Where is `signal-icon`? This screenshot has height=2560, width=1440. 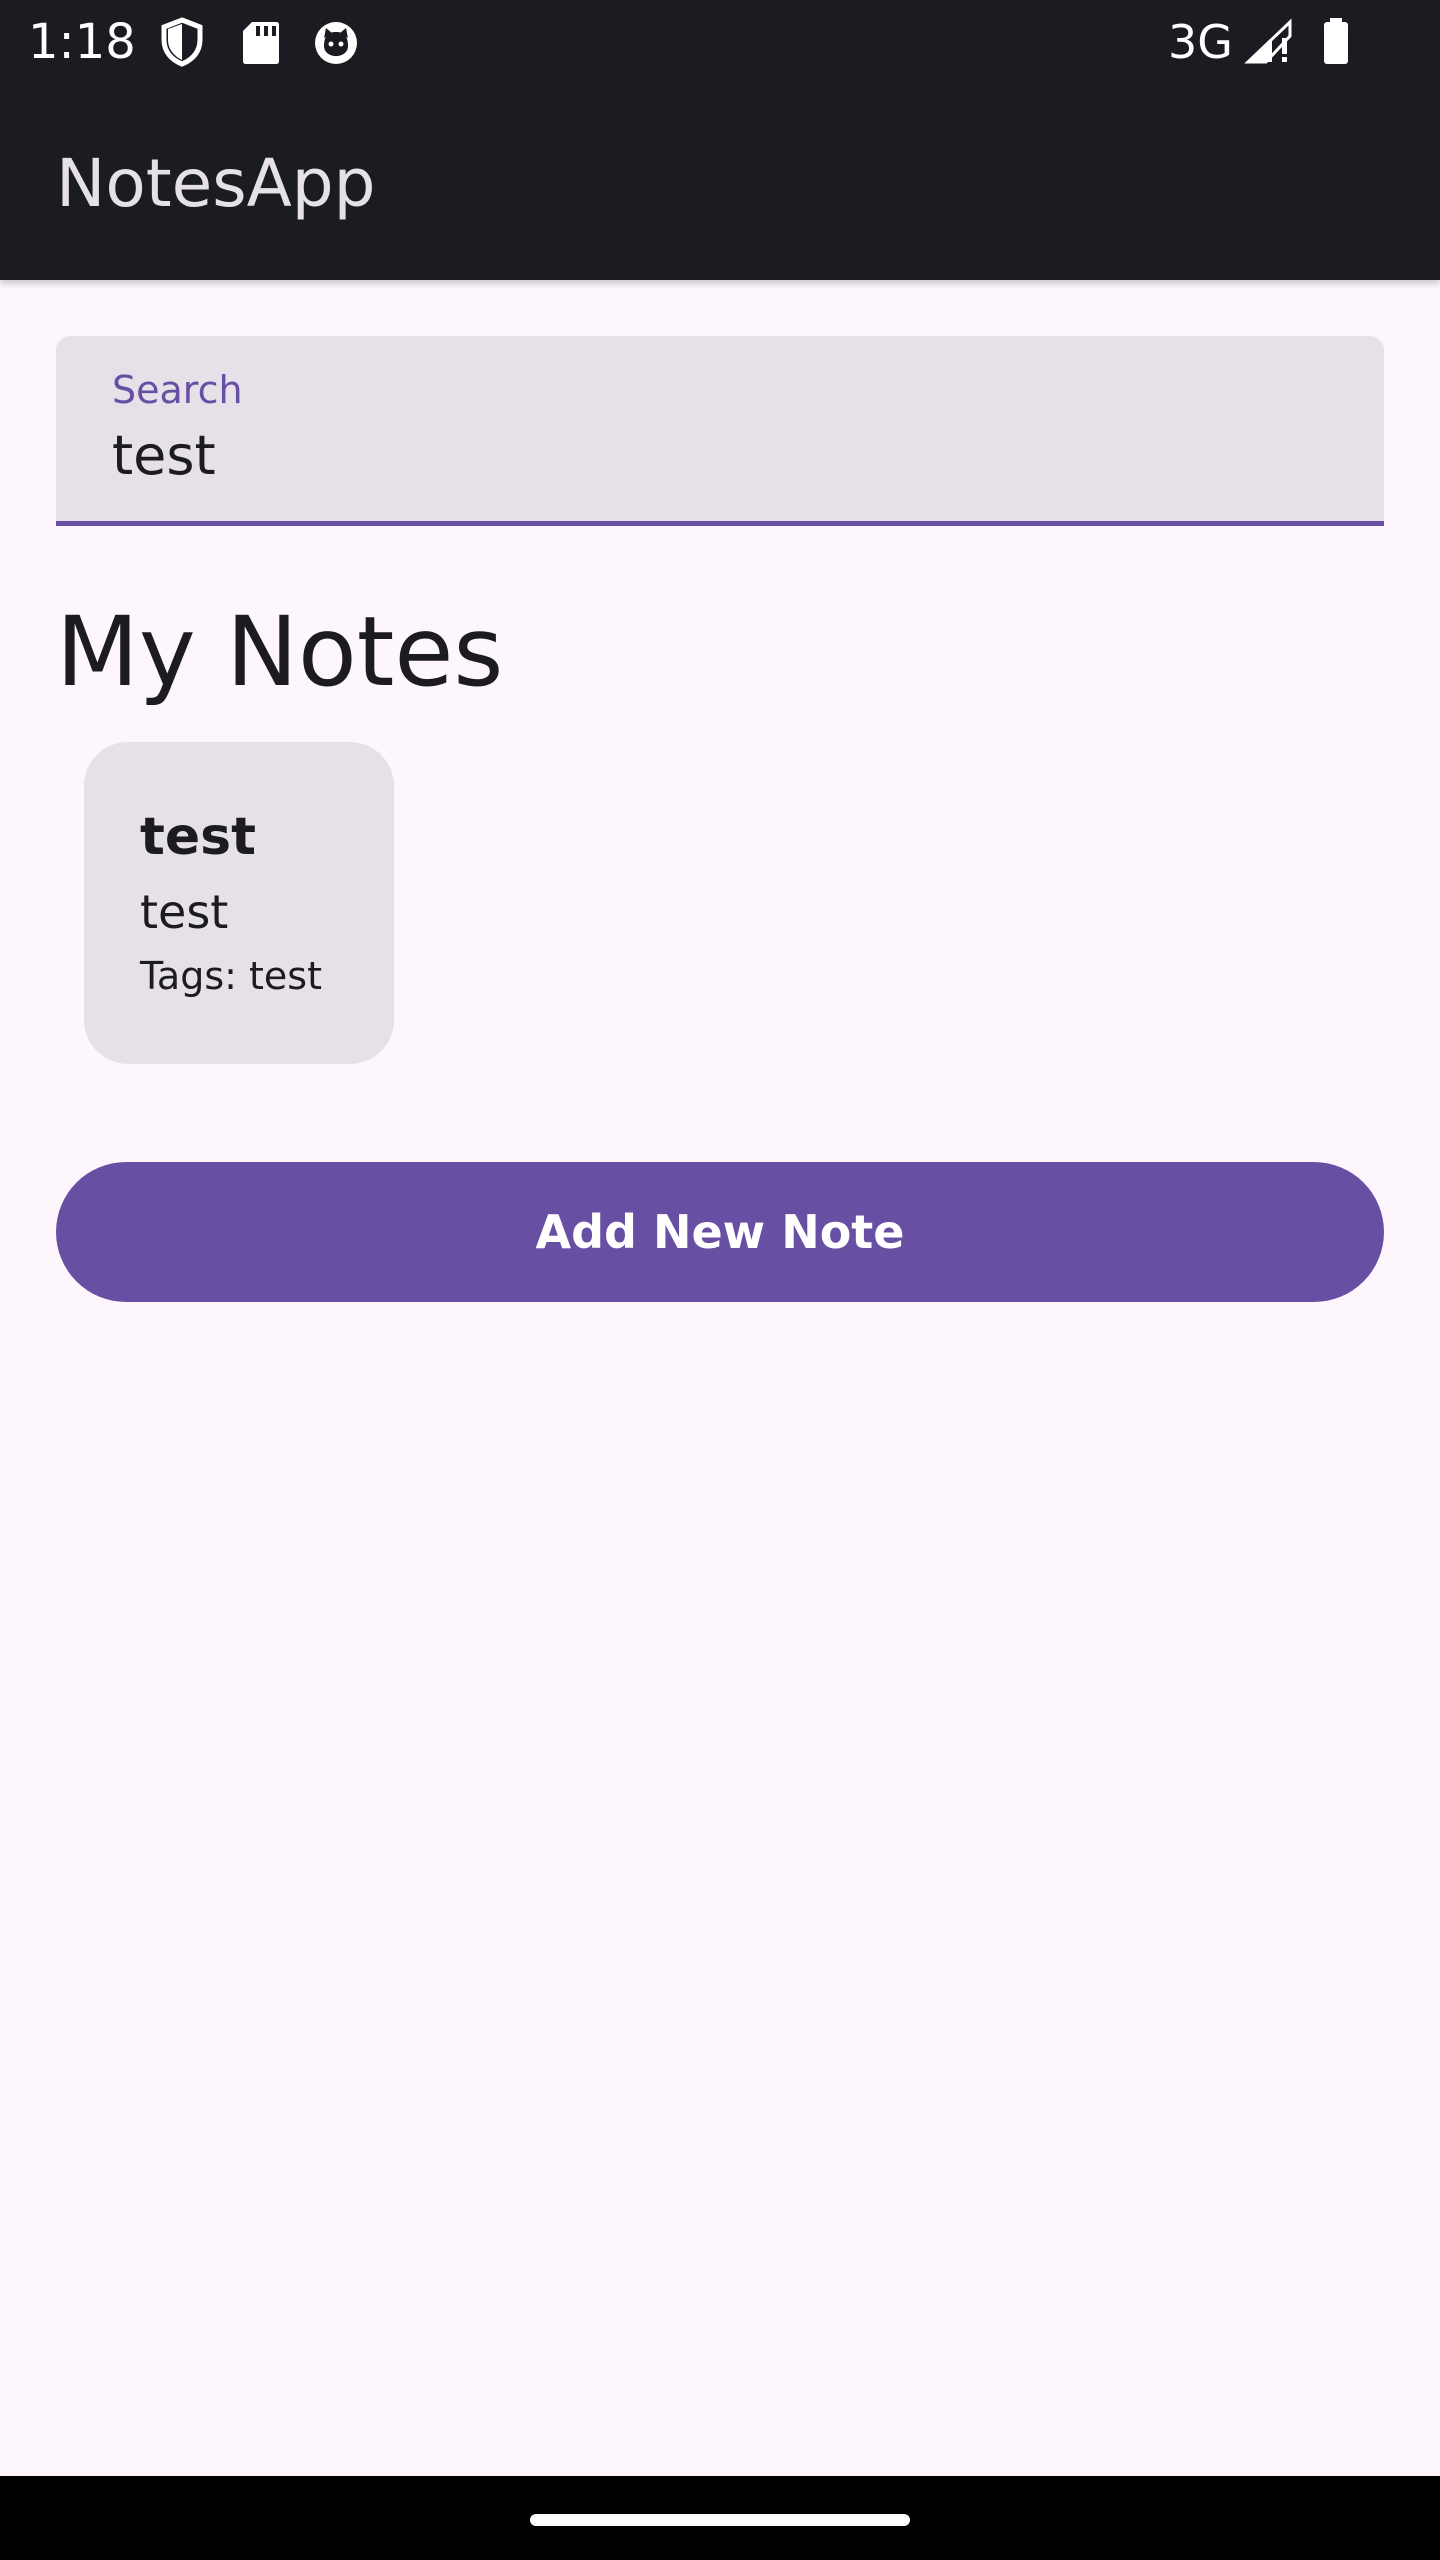 signal-icon is located at coordinates (1270, 42).